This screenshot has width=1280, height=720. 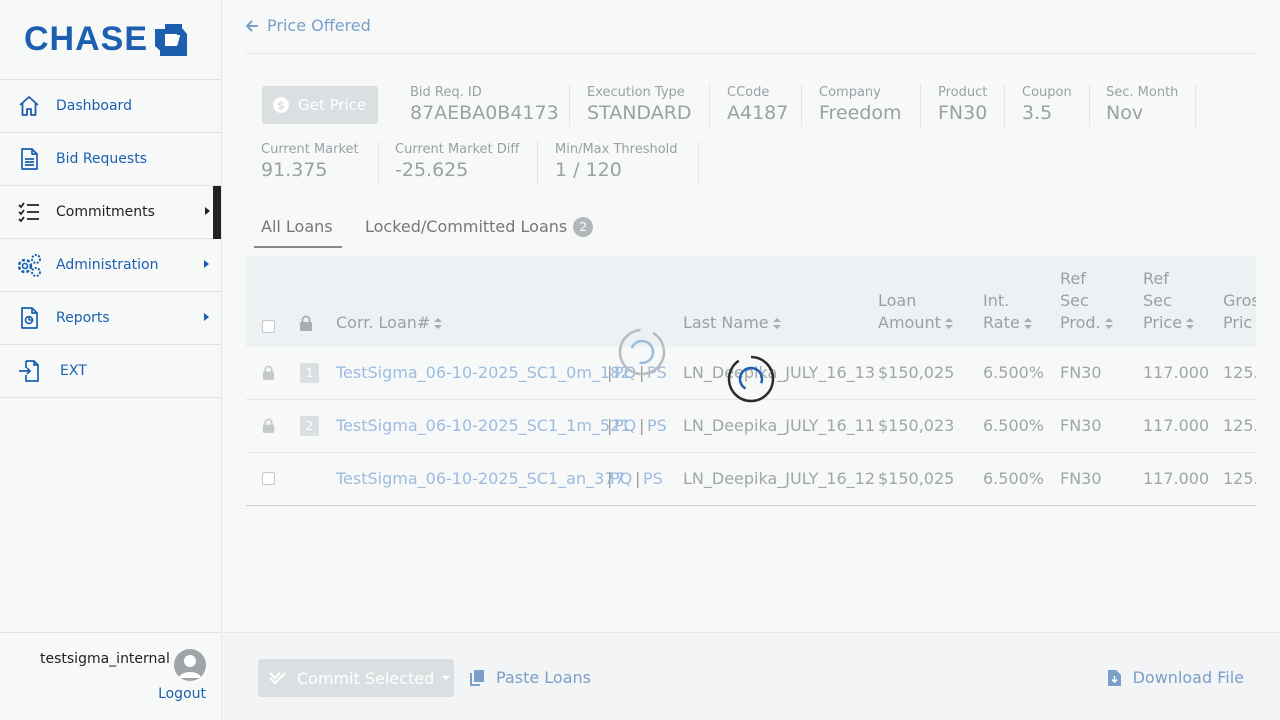 I want to click on column-header-ref-sec-price: Ref Sec Price, so click(x=1169, y=301).